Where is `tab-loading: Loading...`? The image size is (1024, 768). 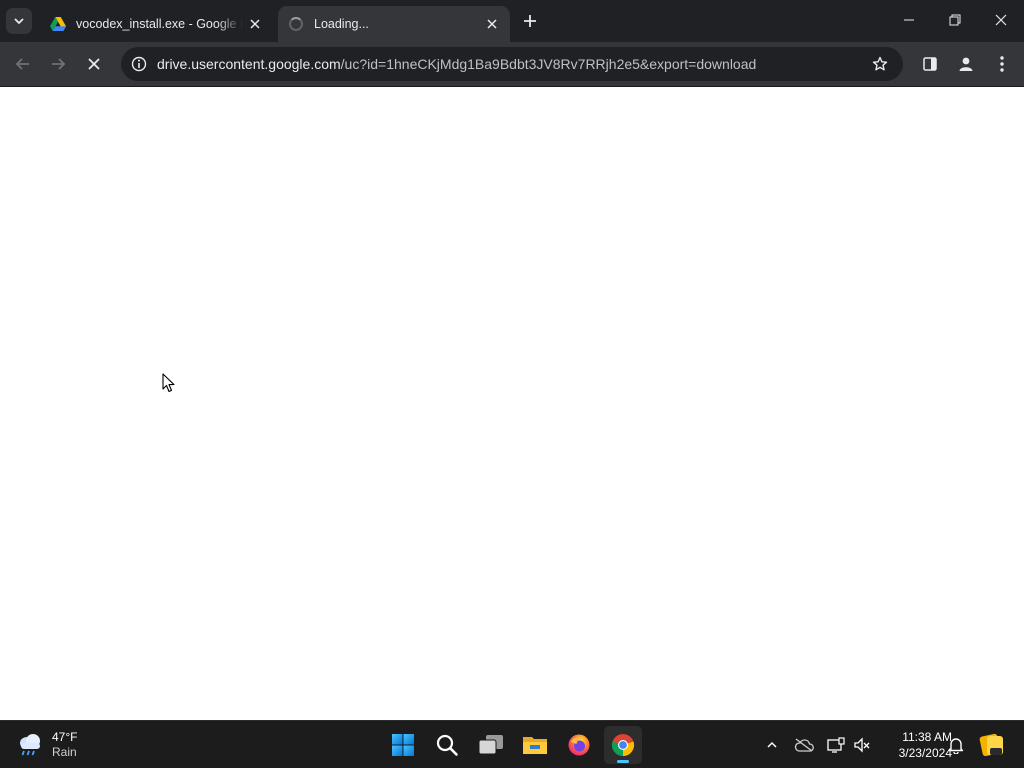 tab-loading: Loading... is located at coordinates (394, 24).